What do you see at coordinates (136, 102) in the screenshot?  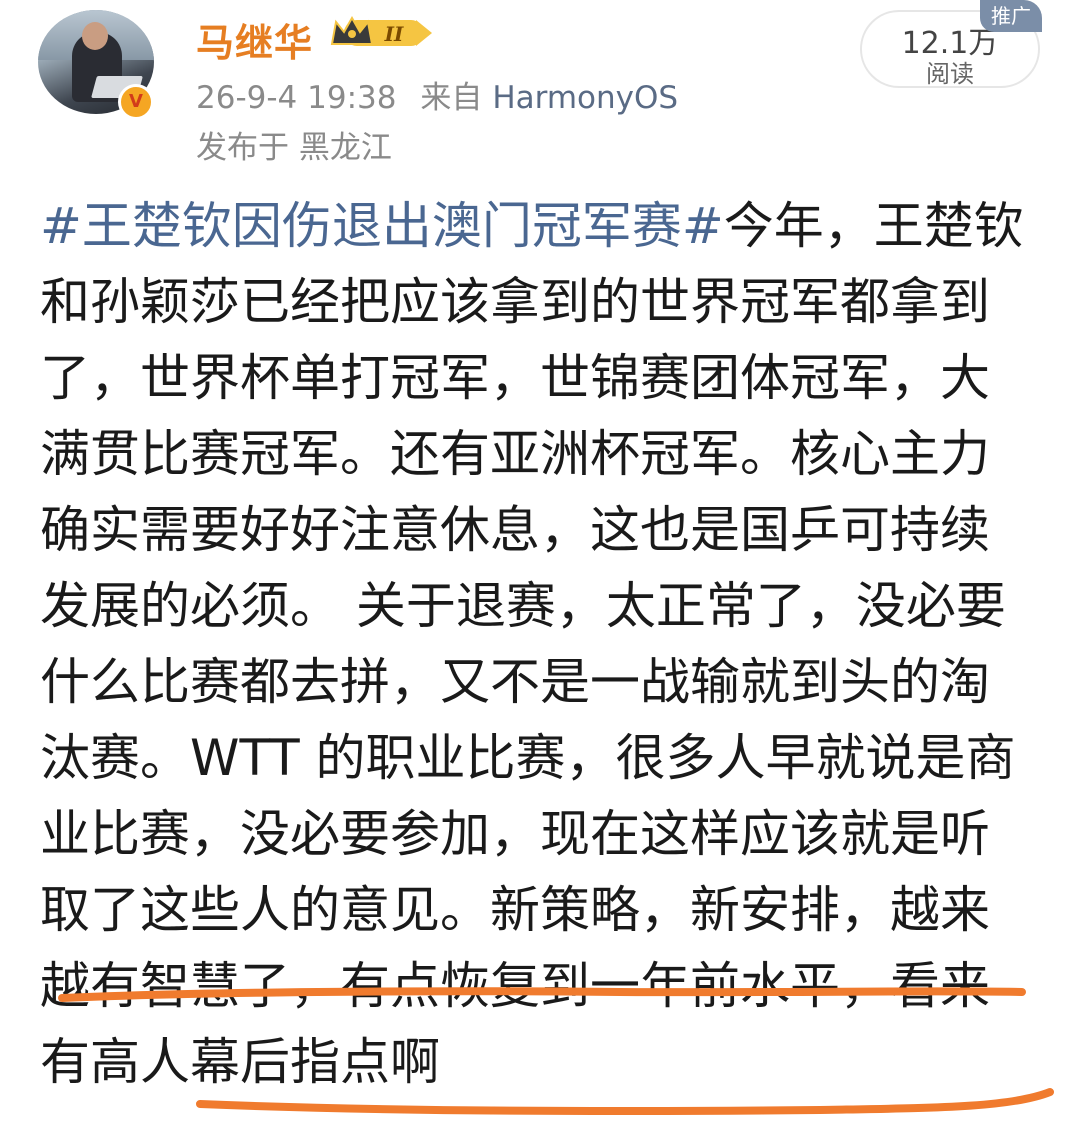 I see `verified-icon: V` at bounding box center [136, 102].